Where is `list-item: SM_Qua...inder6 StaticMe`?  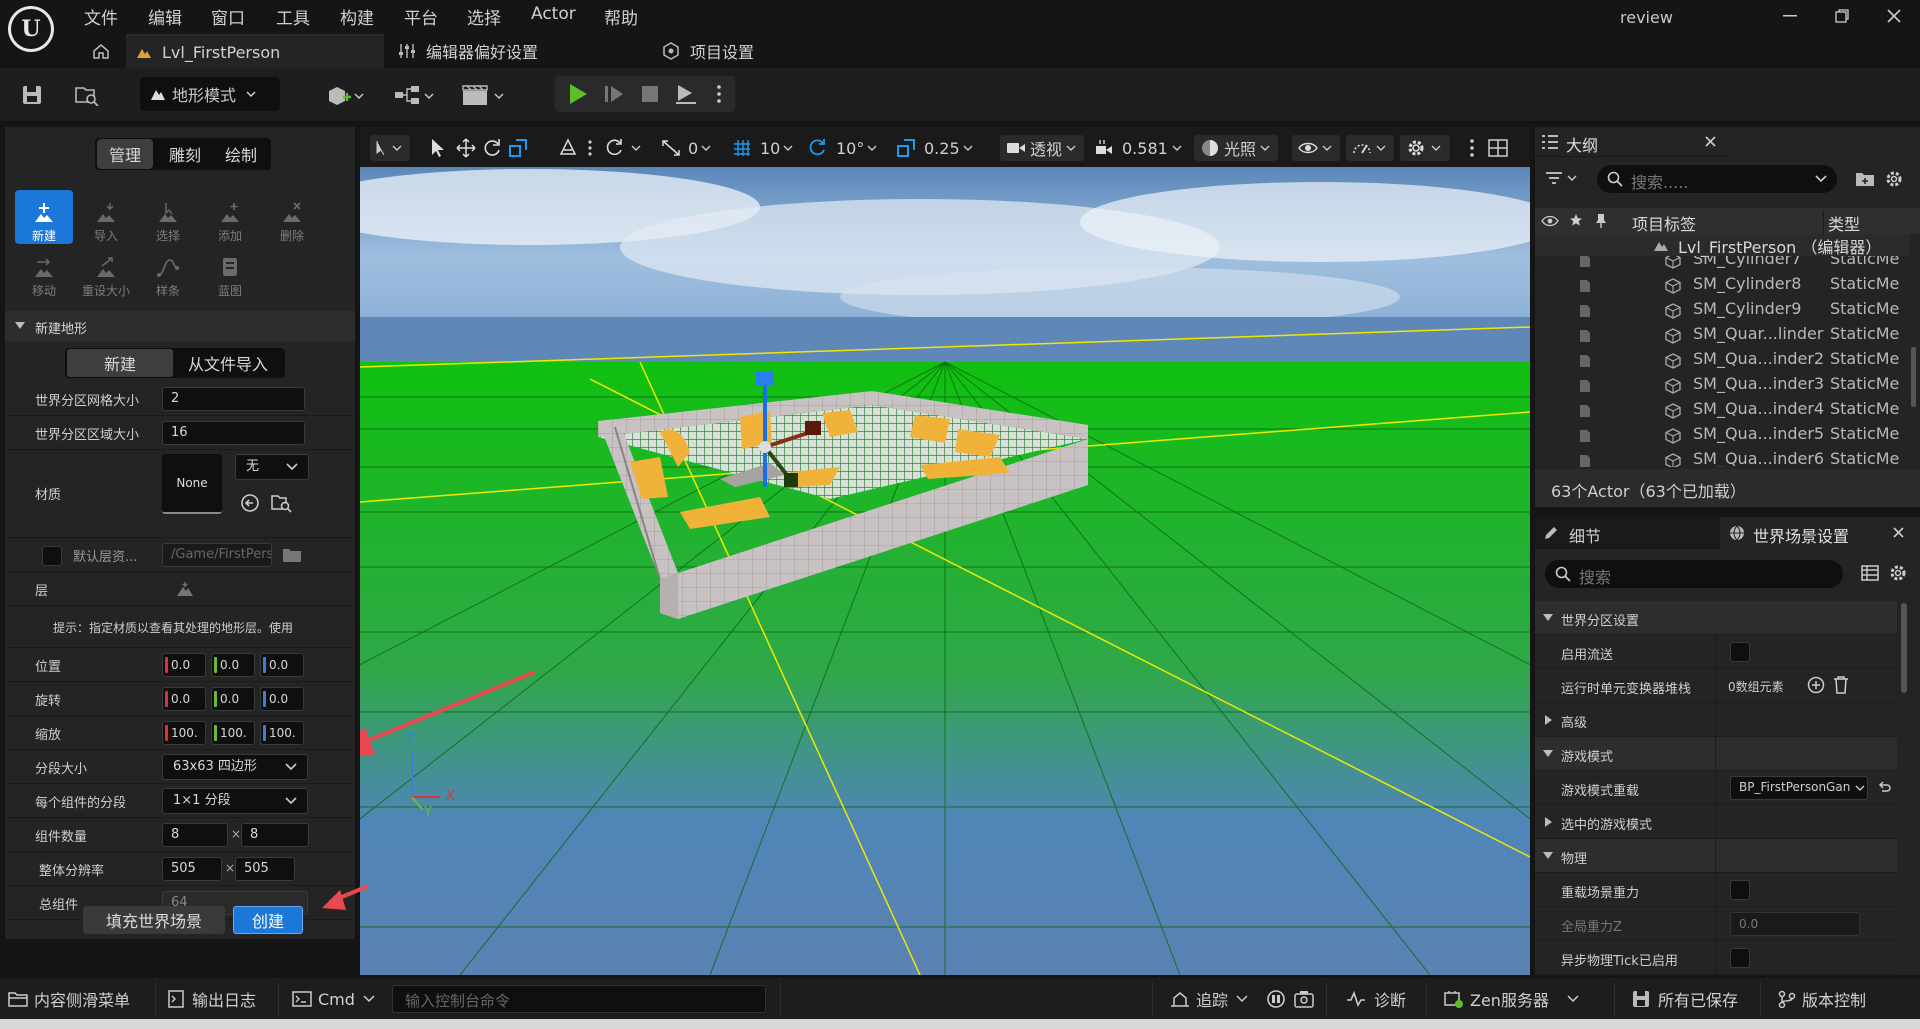 list-item: SM_Qua...inder6 StaticMe is located at coordinates (1722, 457).